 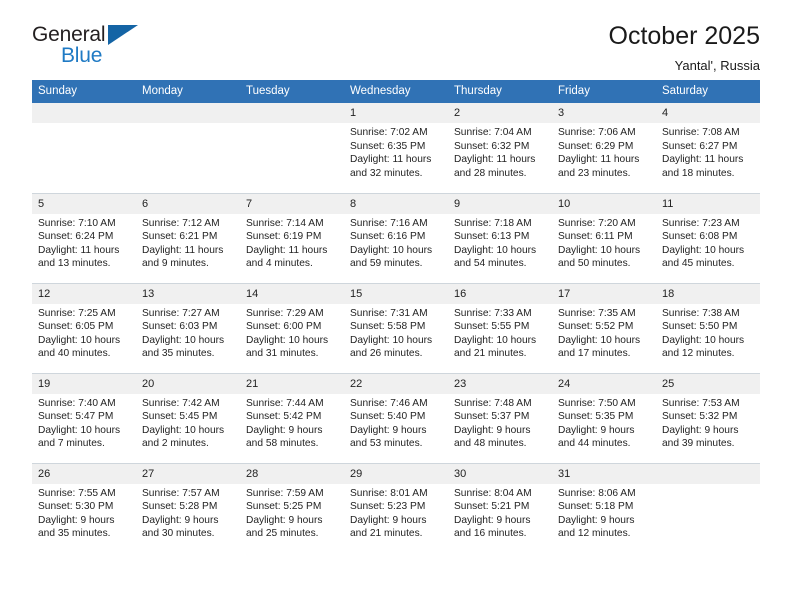 I want to click on day-number: 1, so click(x=396, y=113).